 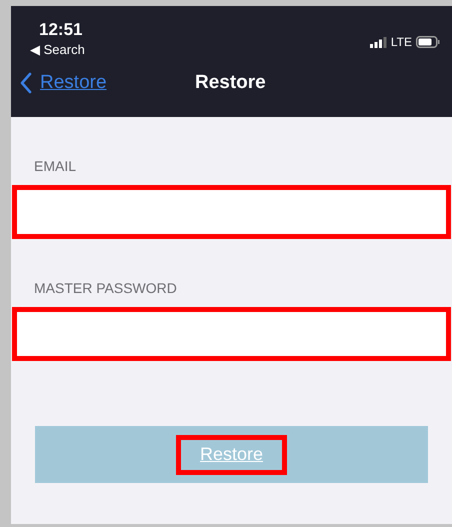 What do you see at coordinates (401, 42) in the screenshot?
I see `network-label: LTE` at bounding box center [401, 42].